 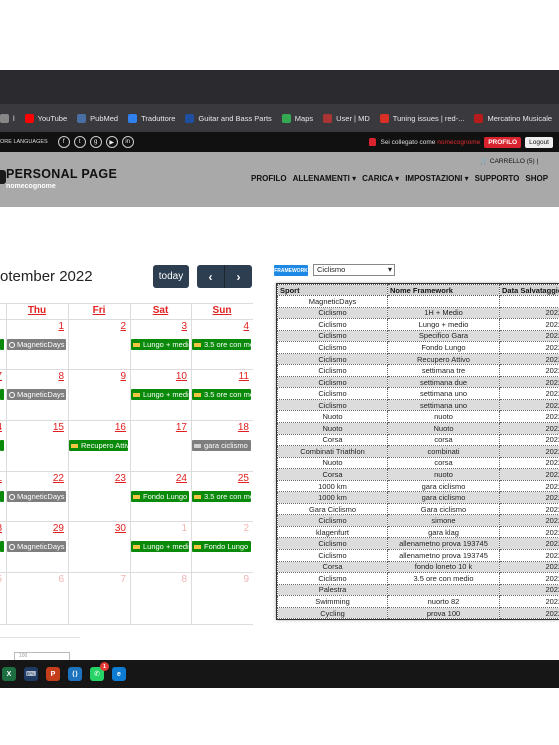 I want to click on social-icon: t, so click(x=79, y=142).